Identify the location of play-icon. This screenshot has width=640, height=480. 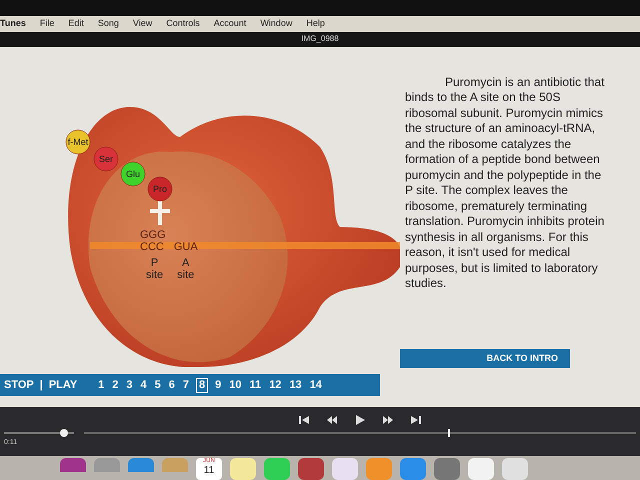
(360, 420).